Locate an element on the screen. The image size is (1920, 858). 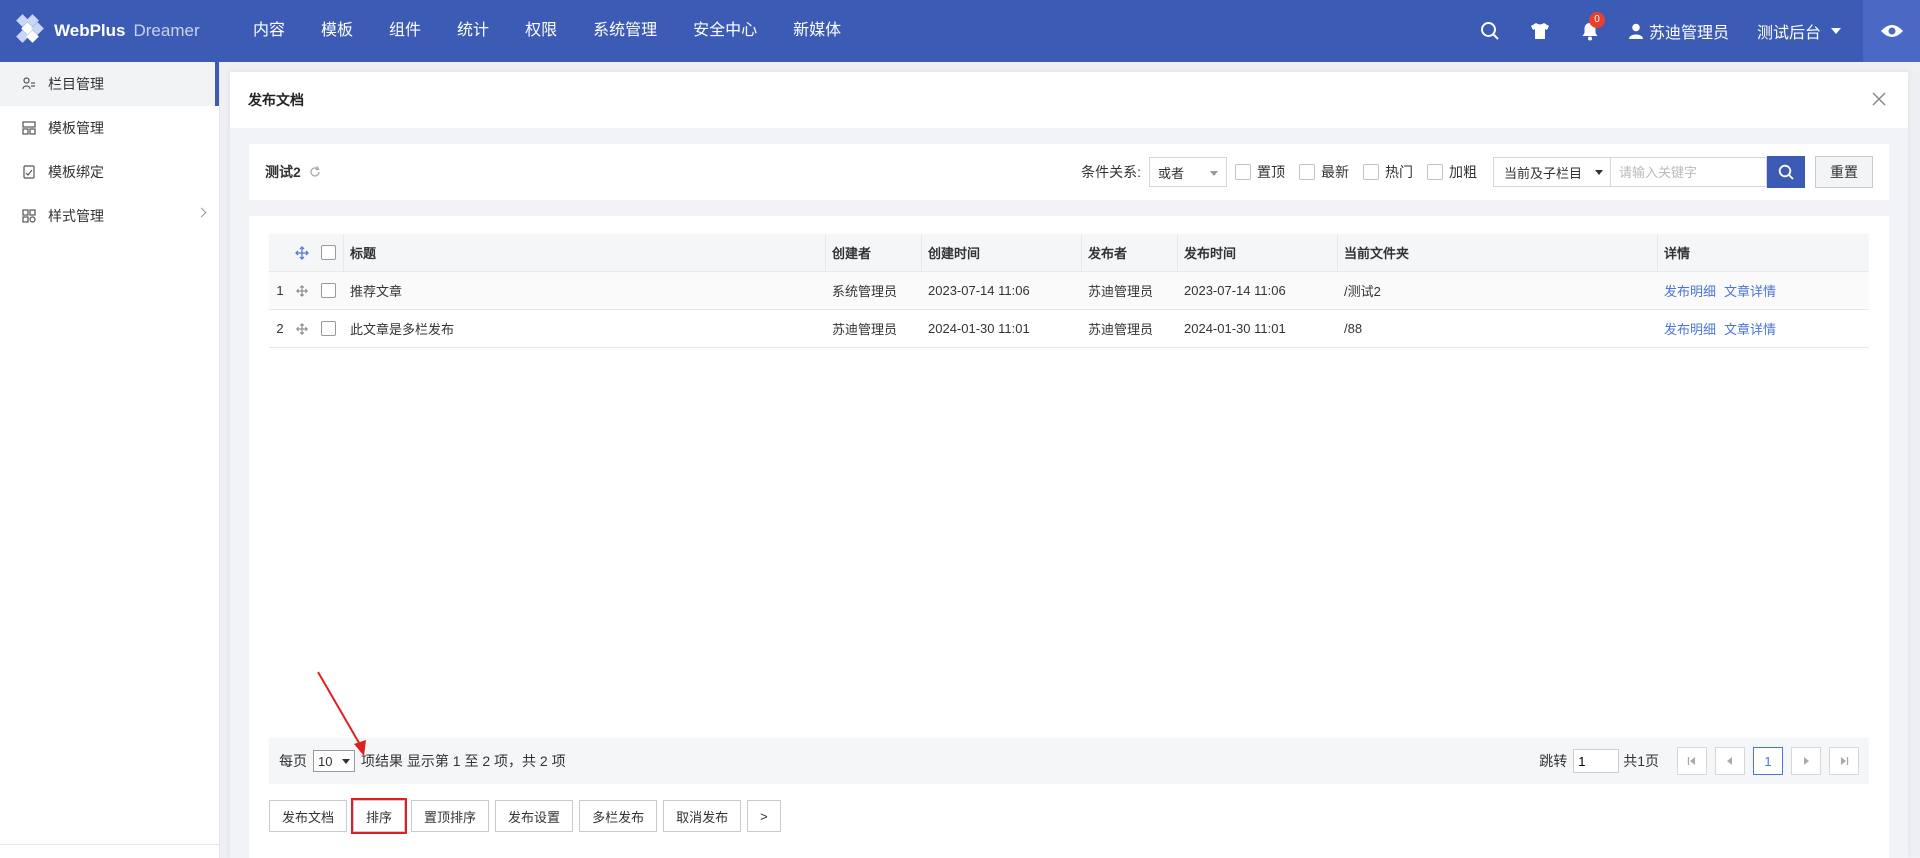
jump-label: 跳转 is located at coordinates (1553, 761).